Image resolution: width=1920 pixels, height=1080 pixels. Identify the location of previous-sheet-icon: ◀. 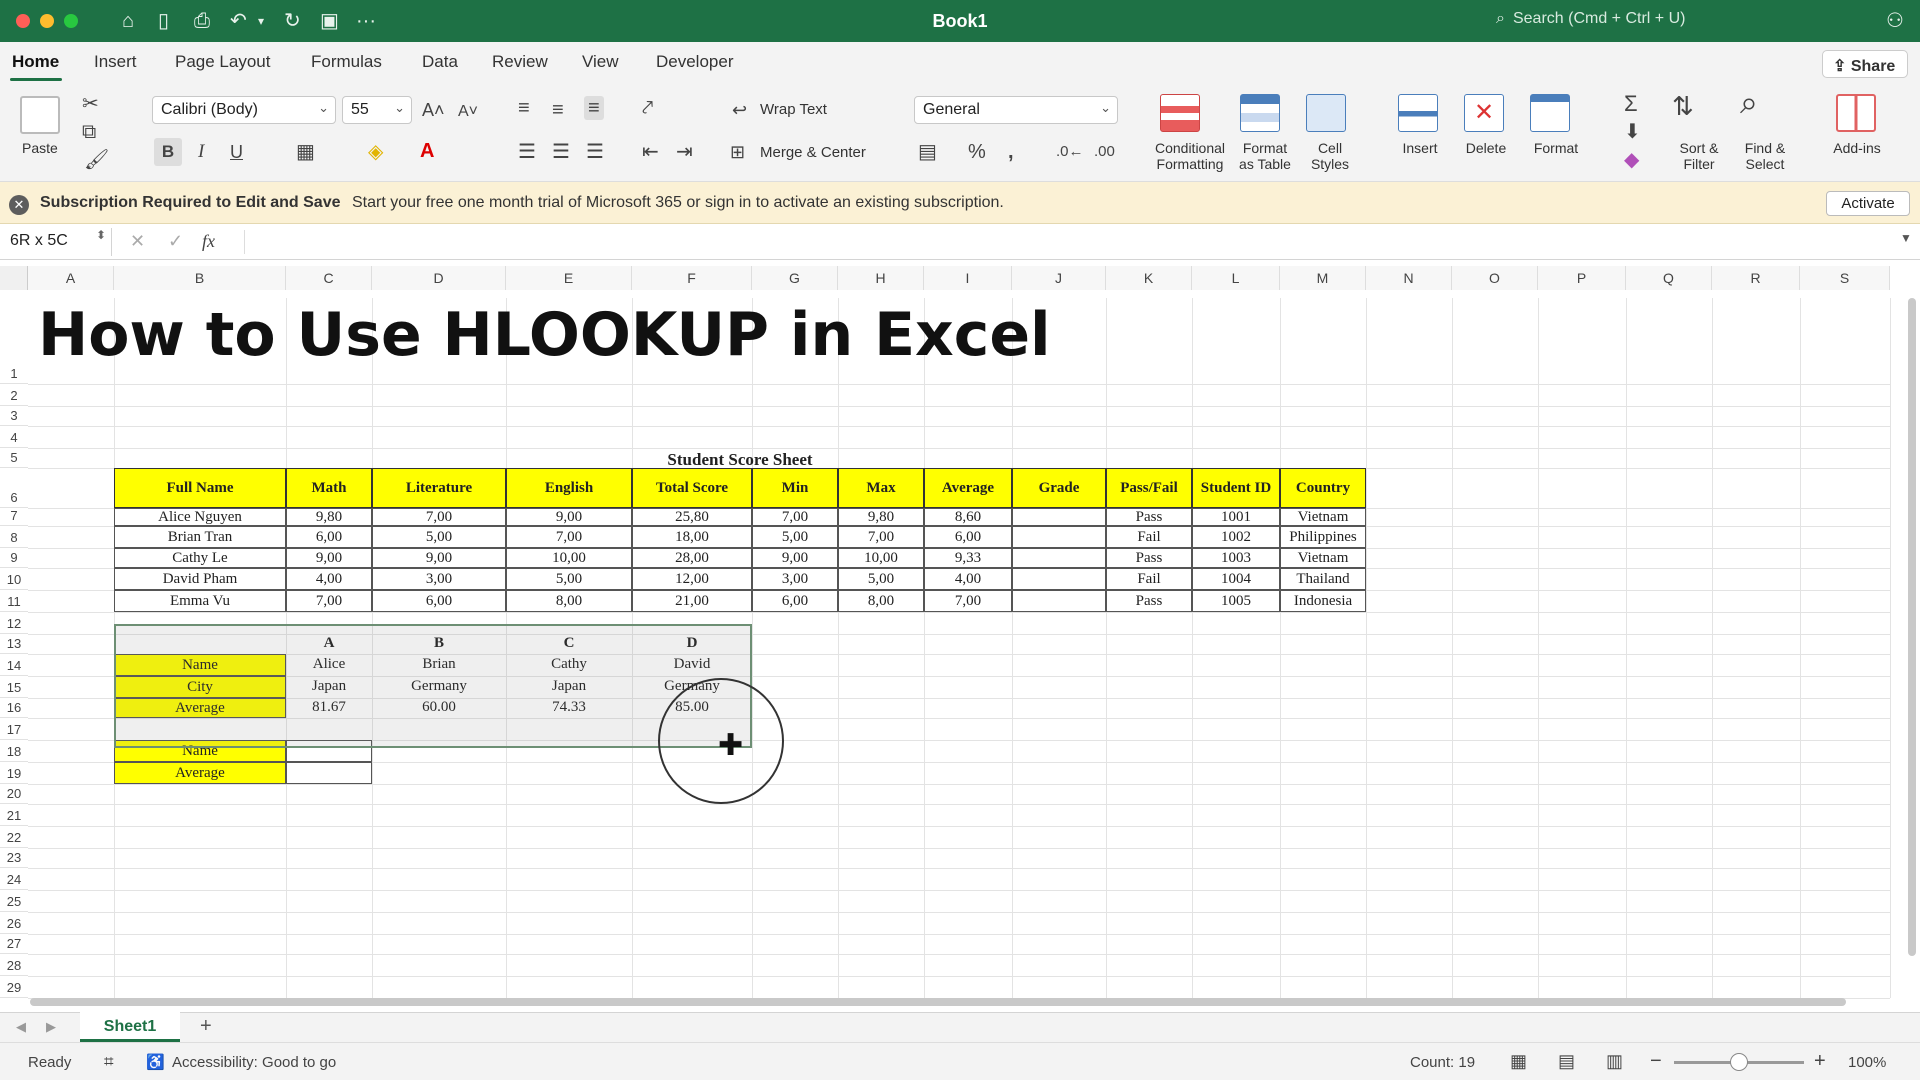
(21, 1027).